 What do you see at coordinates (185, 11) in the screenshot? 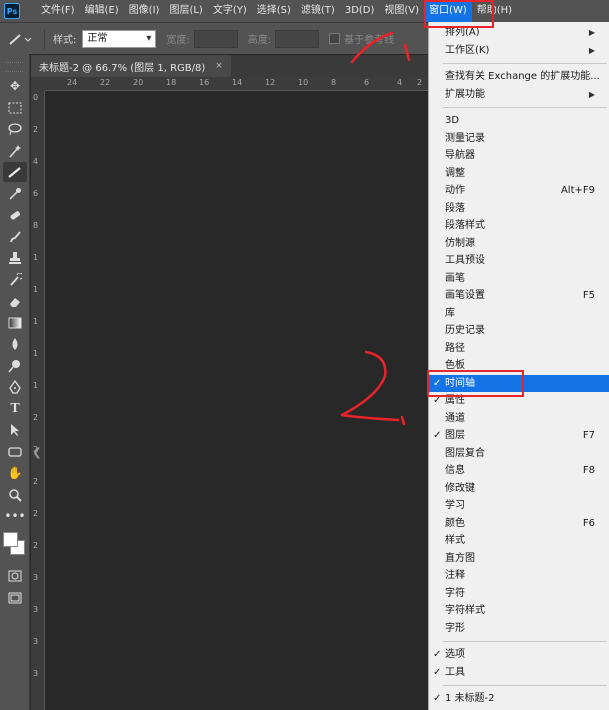
I see `menu-layer: 图层(L)` at bounding box center [185, 11].